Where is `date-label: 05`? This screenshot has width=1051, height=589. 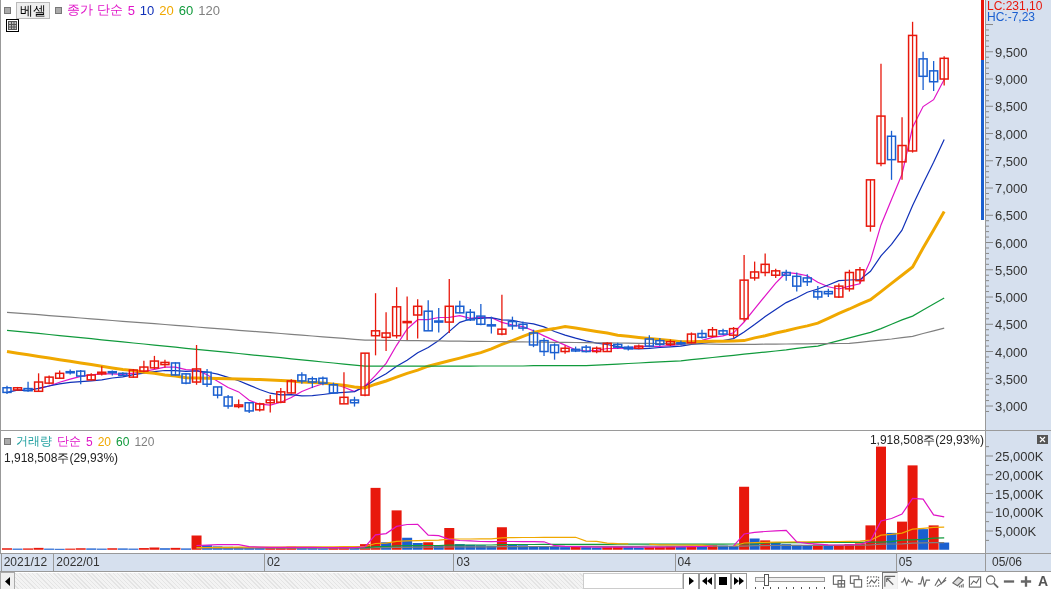
date-label: 05 is located at coordinates (904, 562).